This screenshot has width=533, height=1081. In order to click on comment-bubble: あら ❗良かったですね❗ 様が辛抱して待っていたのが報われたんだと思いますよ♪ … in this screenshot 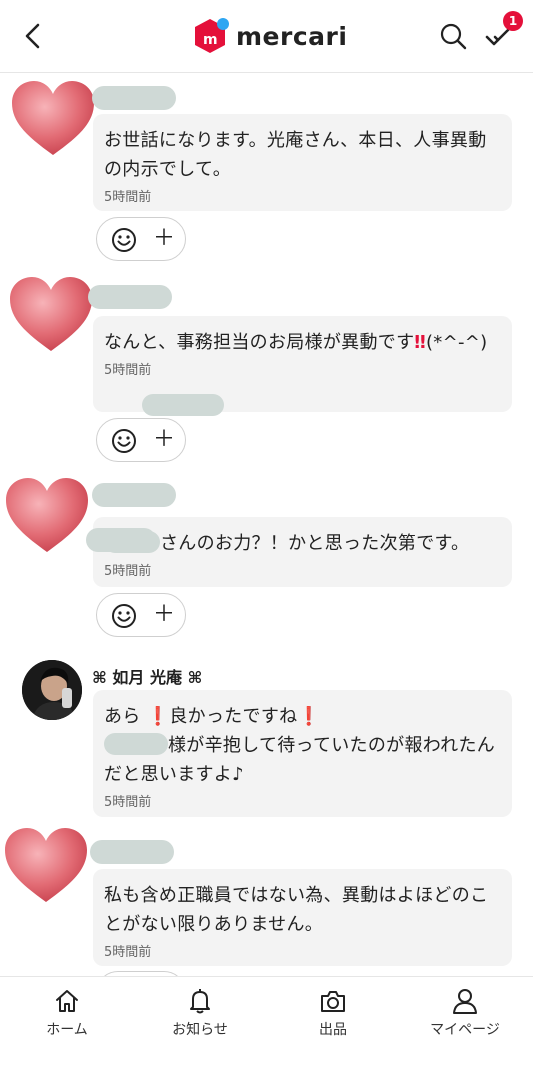, I will do `click(302, 753)`.